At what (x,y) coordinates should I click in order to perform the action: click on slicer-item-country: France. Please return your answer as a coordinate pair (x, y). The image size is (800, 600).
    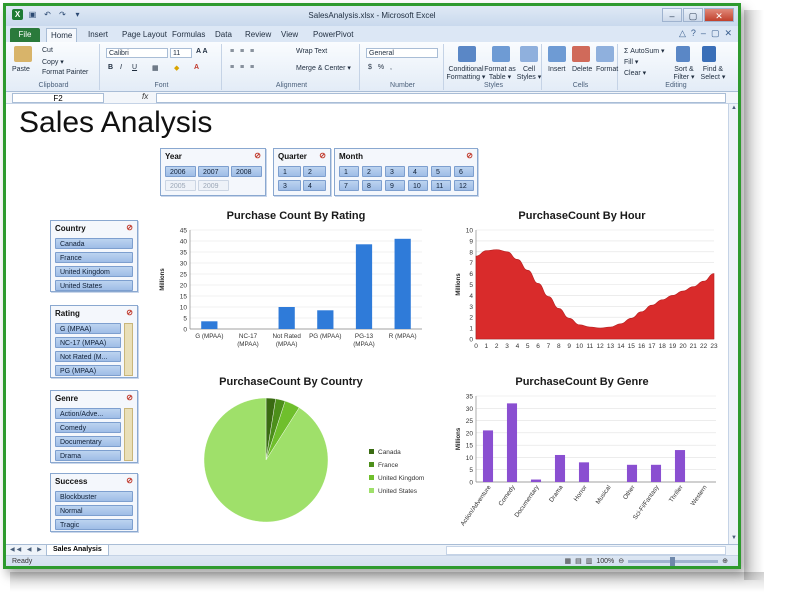
    Looking at the image, I should click on (94, 257).